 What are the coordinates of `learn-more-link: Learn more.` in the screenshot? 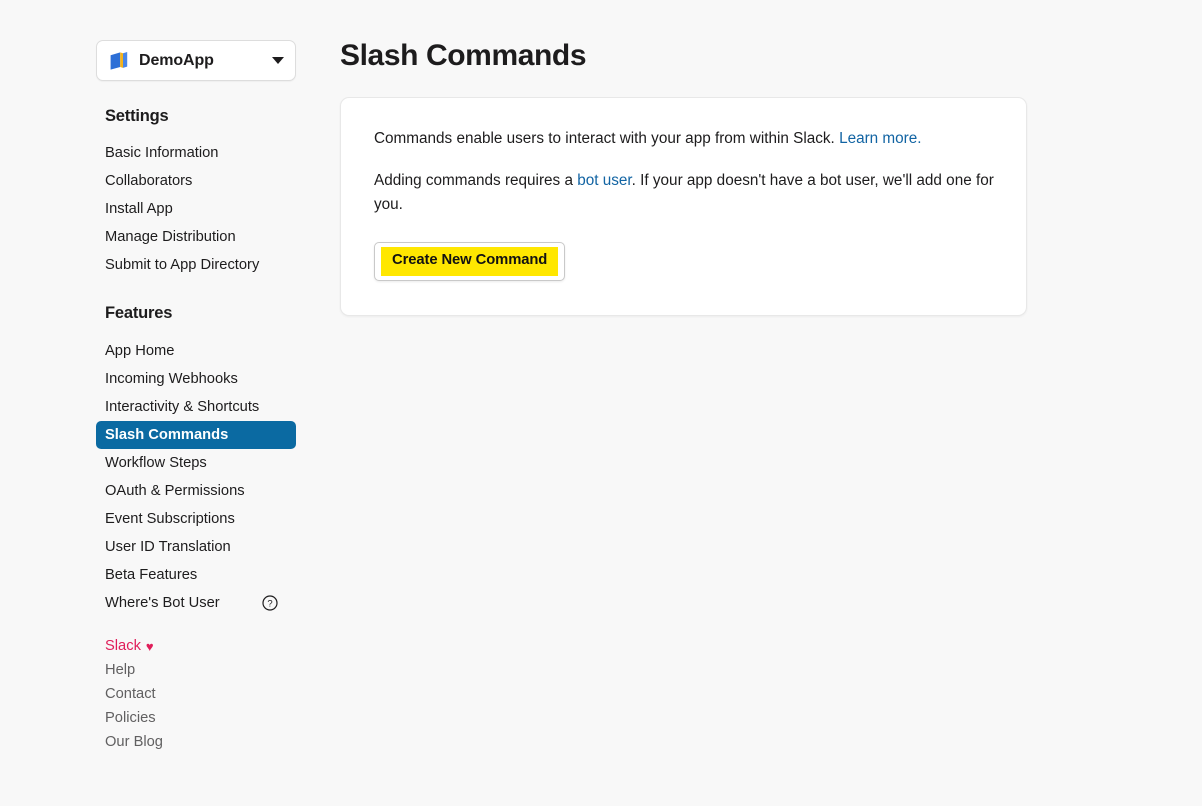 It's located at (880, 138).